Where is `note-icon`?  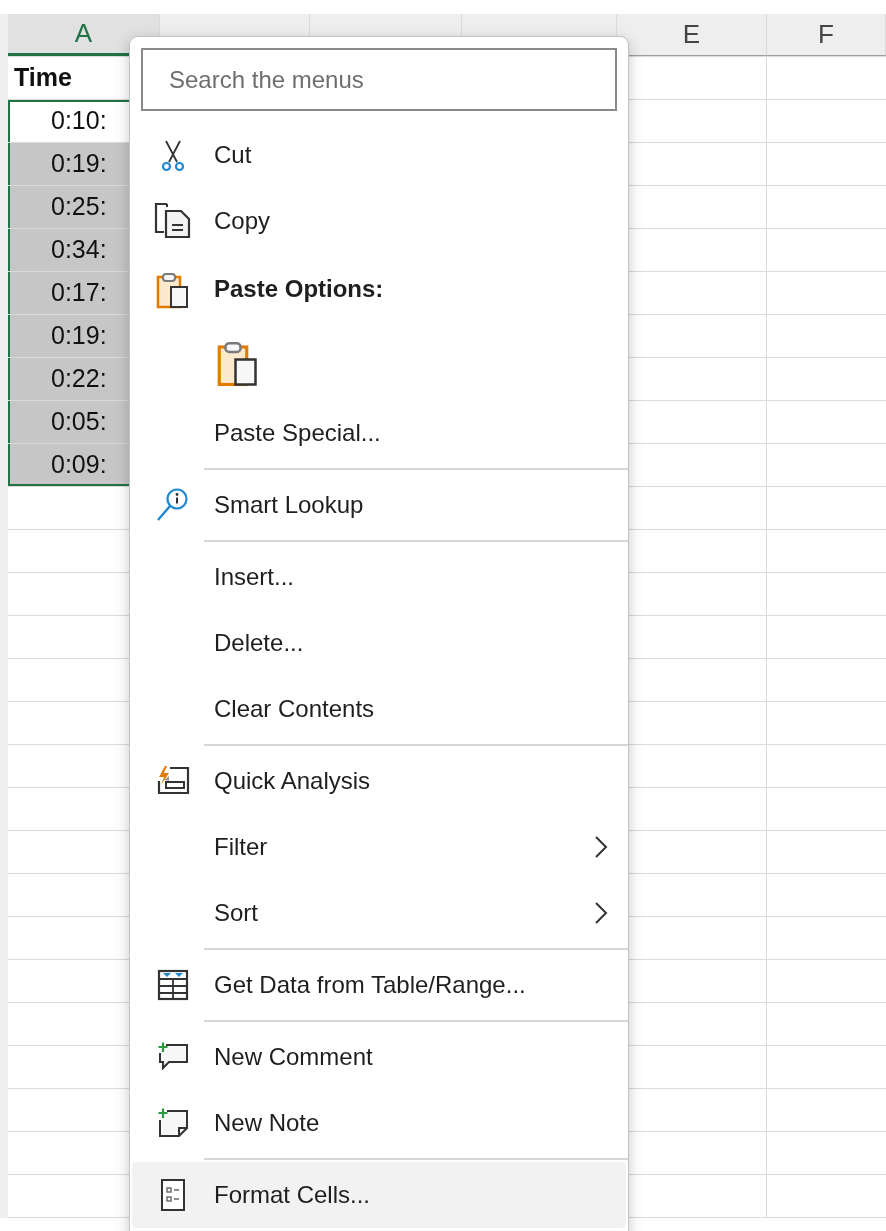
note-icon is located at coordinates (173, 1123).